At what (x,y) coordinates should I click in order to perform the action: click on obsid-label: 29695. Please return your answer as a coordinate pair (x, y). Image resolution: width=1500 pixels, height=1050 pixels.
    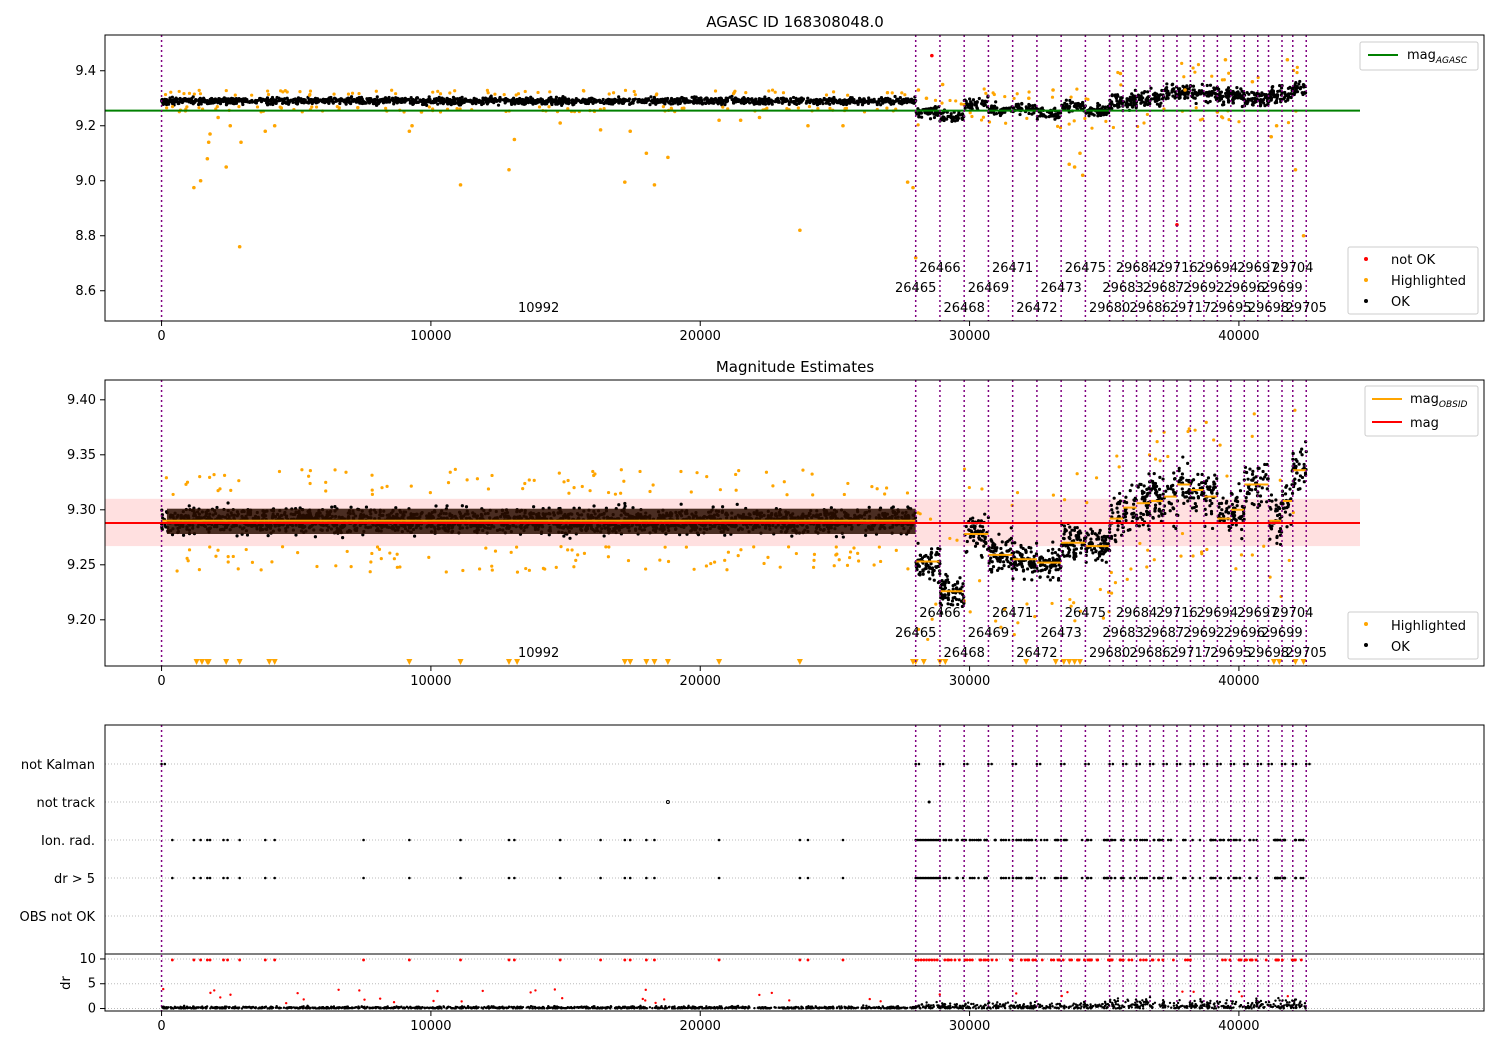
    Looking at the image, I should click on (1230, 308).